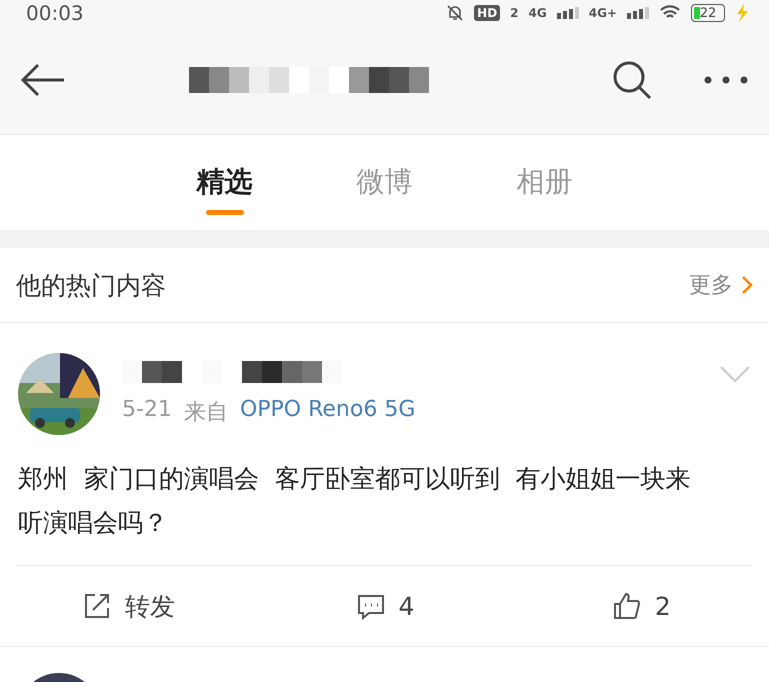  I want to click on comment-button: 4, so click(384, 606).